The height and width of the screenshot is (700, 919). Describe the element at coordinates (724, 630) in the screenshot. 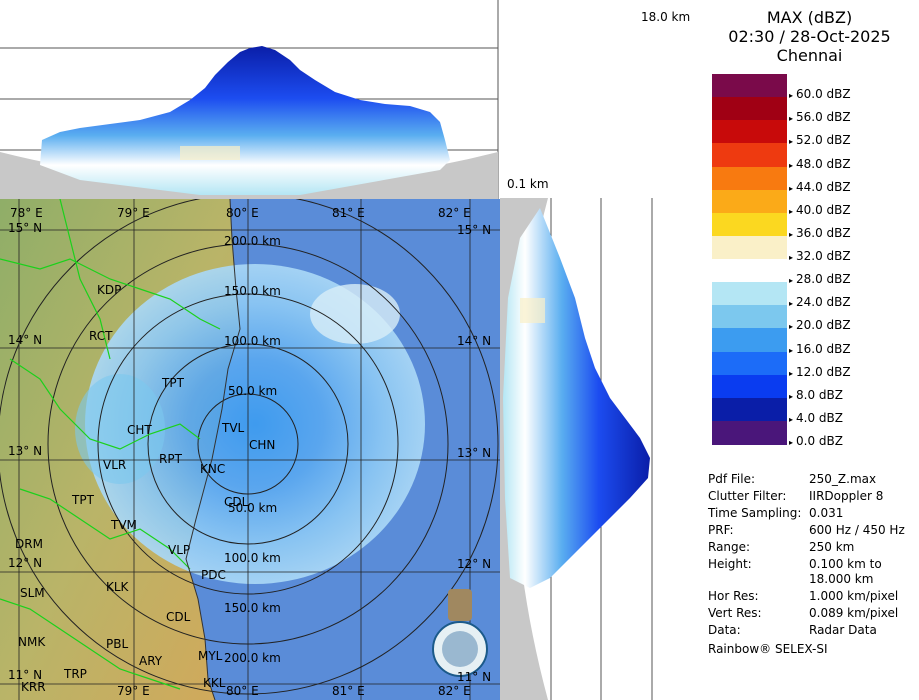

I see `meta-key: Data:` at that location.